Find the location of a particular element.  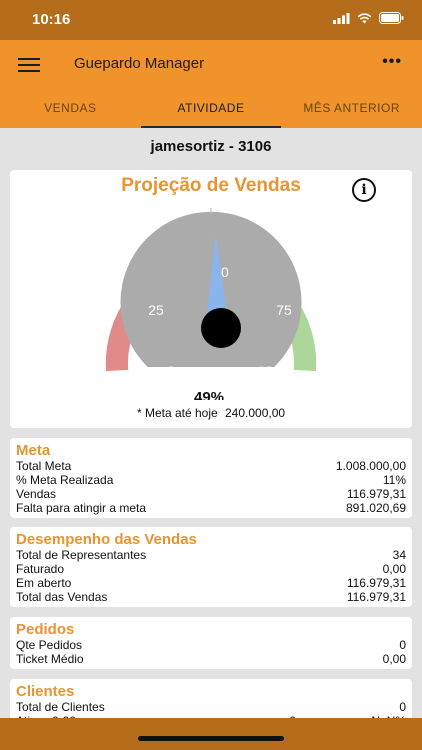

meta-today: * Meta até hoje 240.000,00 is located at coordinates (211, 413).